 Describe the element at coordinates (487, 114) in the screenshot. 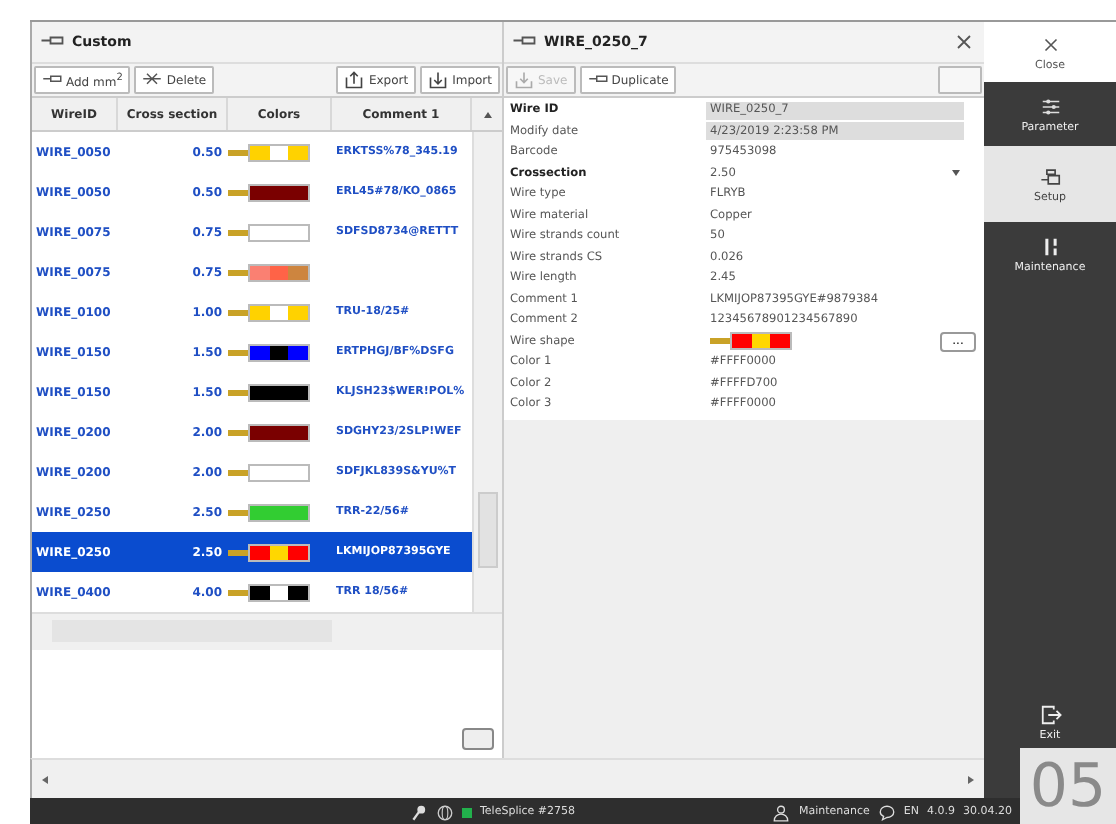

I see `scroll-up-button` at that location.